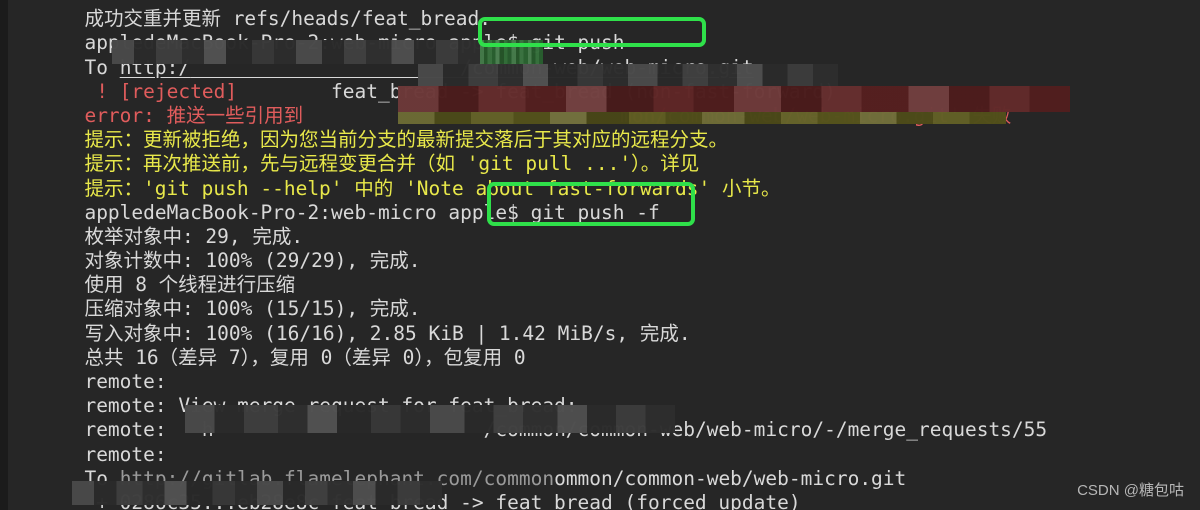  Describe the element at coordinates (702, 118) in the screenshot. I see `redaction-block-hint` at that location.